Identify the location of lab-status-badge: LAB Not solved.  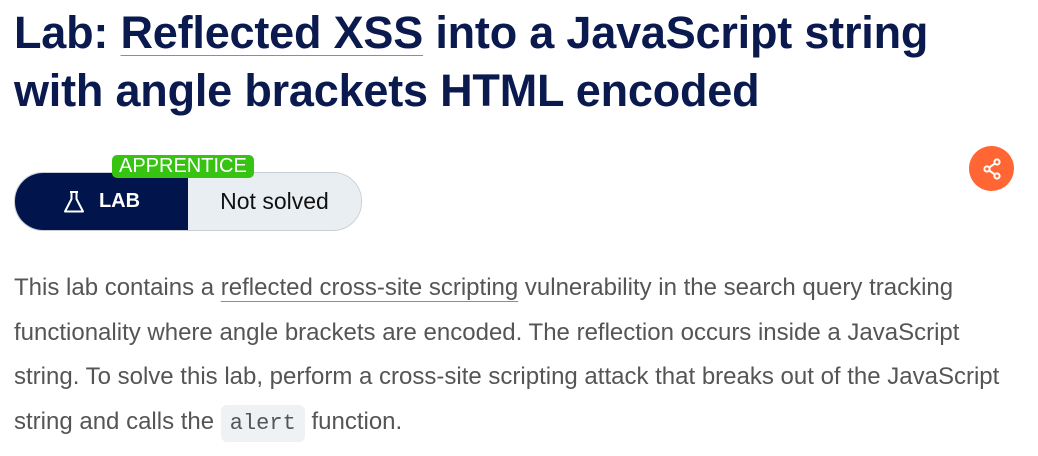
(188, 201).